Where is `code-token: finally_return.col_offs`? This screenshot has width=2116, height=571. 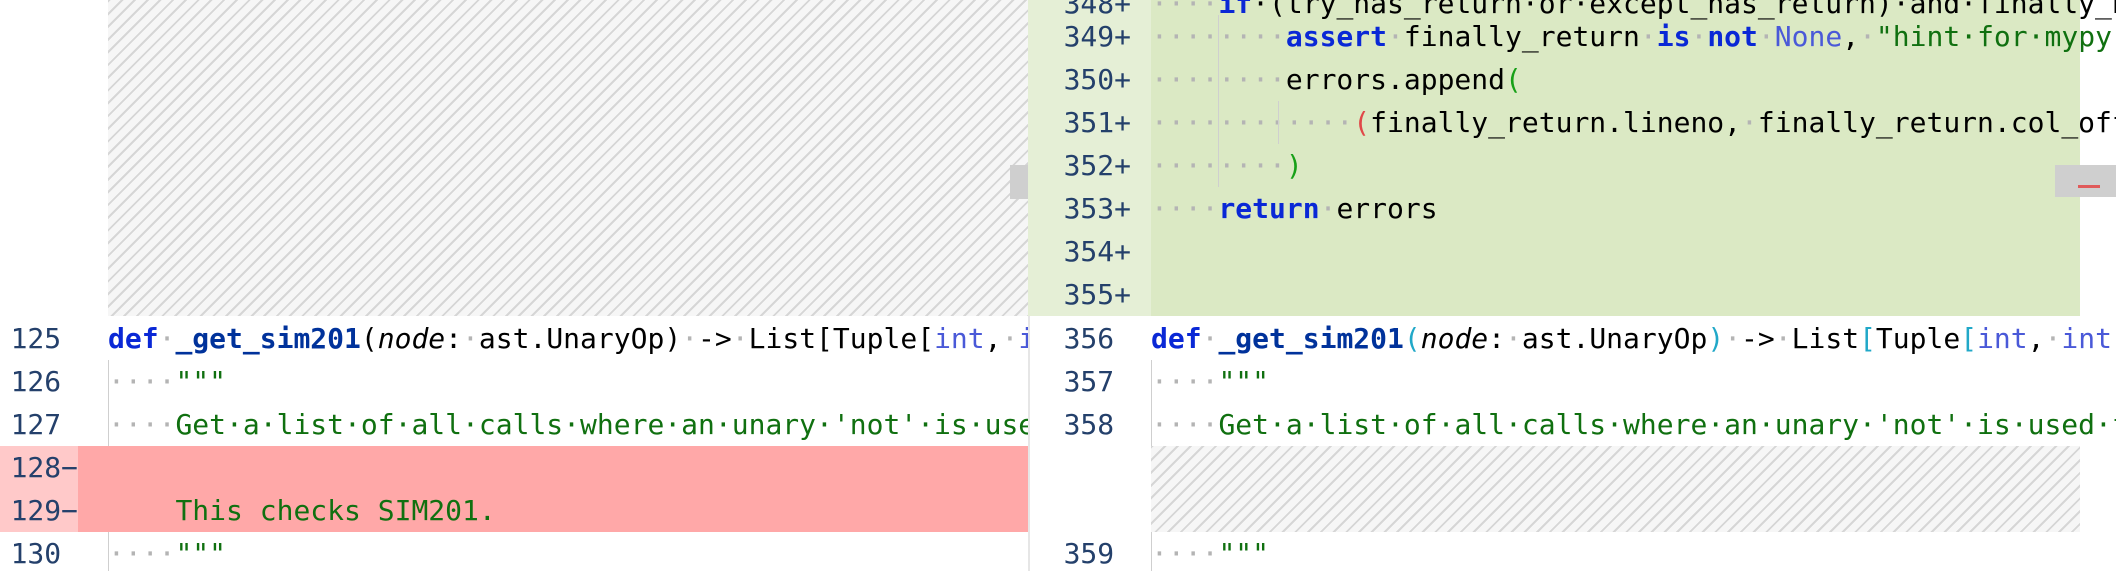
code-token: finally_return.col_offs is located at coordinates (1936, 122).